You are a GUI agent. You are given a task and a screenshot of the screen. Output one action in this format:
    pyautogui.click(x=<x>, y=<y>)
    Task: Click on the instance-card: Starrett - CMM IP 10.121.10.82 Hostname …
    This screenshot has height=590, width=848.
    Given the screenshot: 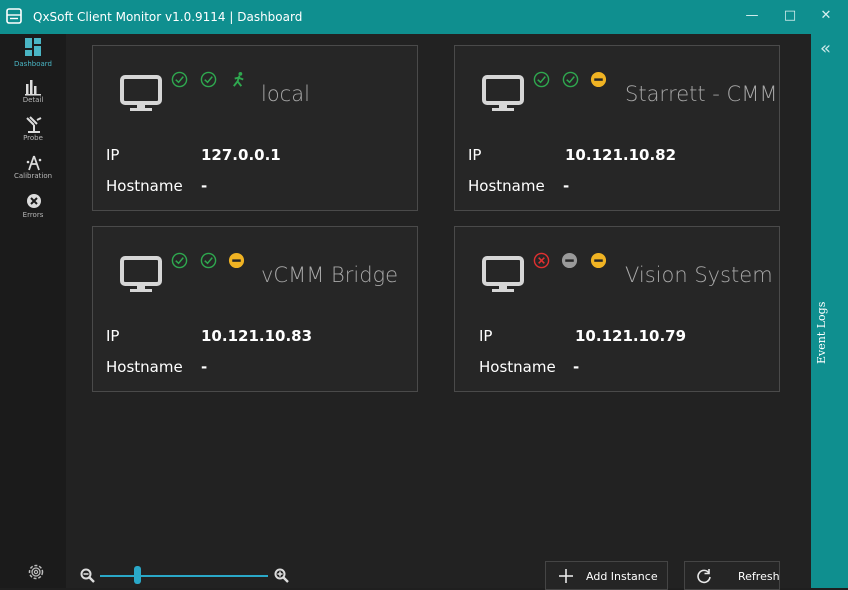 What is the action you would take?
    pyautogui.click(x=617, y=128)
    